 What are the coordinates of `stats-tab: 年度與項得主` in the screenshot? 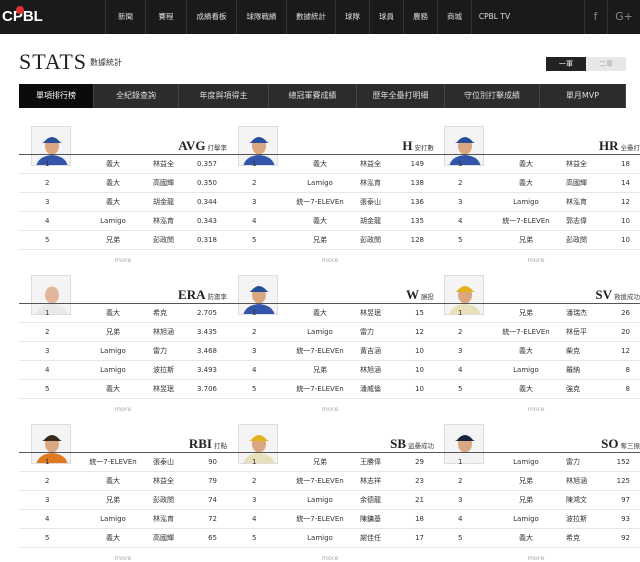 It's located at (224, 96).